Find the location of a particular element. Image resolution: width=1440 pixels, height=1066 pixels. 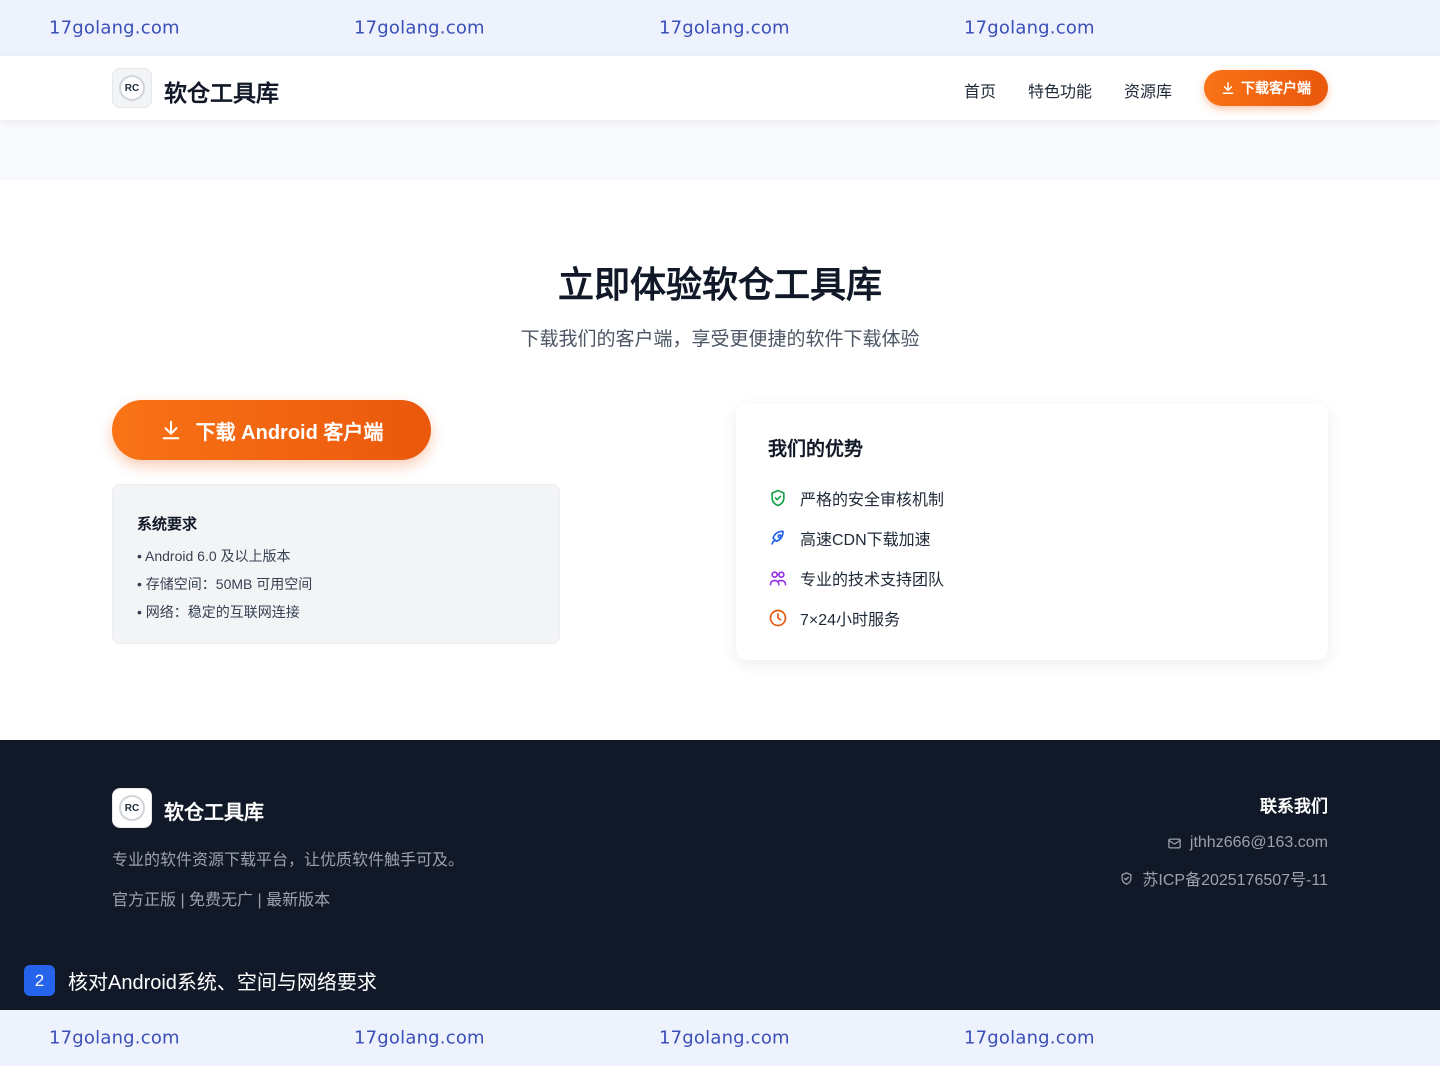

hero-strip is located at coordinates (720, 150).